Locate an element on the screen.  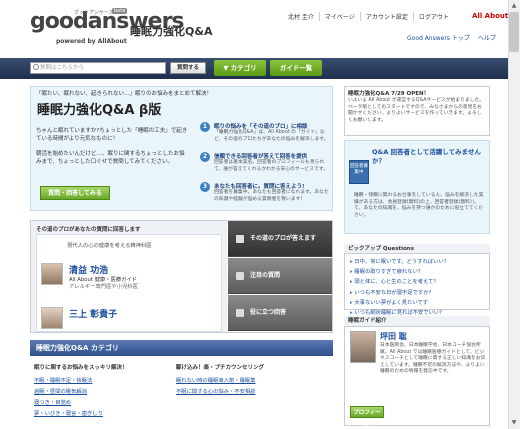
pickup-question-link: 日中、常に眠いです。どうすればいい？ is located at coordinates (419, 261).